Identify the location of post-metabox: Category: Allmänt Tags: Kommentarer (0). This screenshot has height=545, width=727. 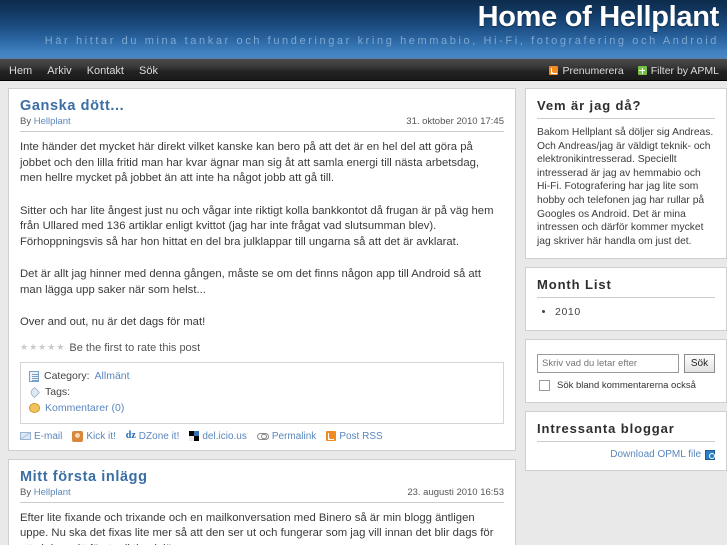
(262, 392).